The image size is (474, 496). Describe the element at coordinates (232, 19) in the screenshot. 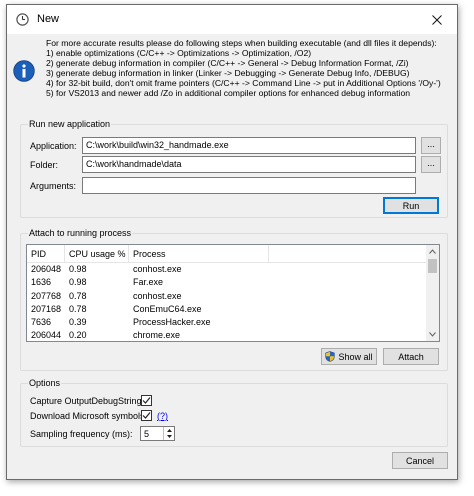

I see `title-bar: New` at that location.